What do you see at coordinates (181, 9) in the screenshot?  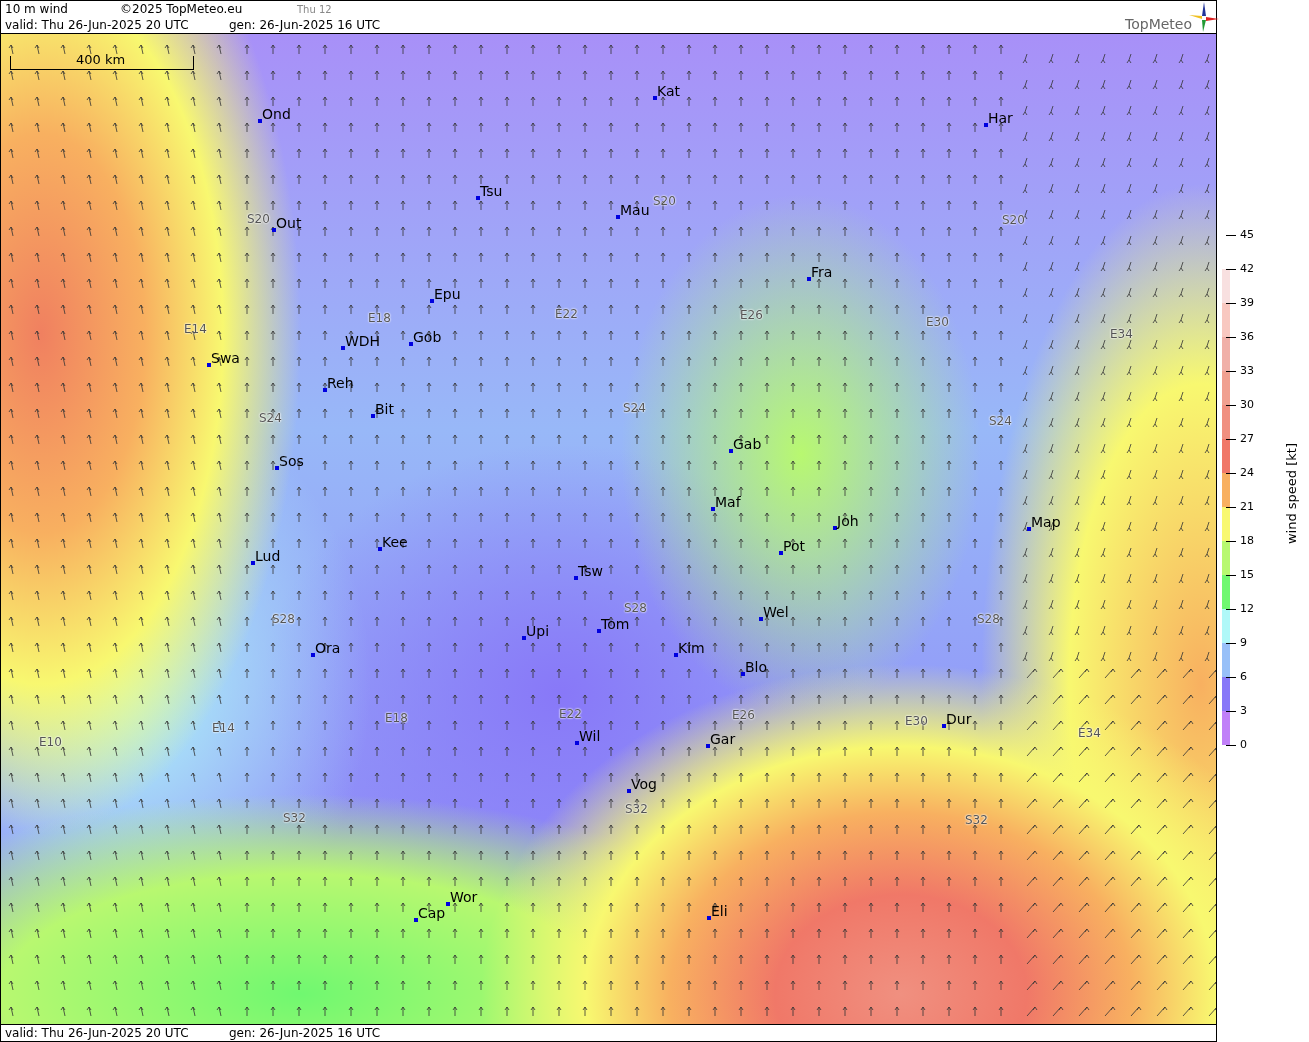 I see `copyright-text: ©2025 TopMeteo.eu` at bounding box center [181, 9].